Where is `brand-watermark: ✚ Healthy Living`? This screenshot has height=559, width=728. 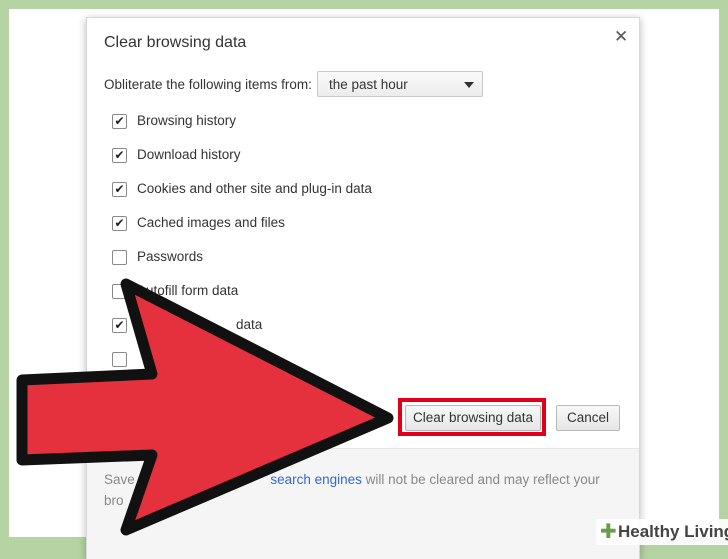 brand-watermark: ✚ Healthy Living is located at coordinates (662, 532).